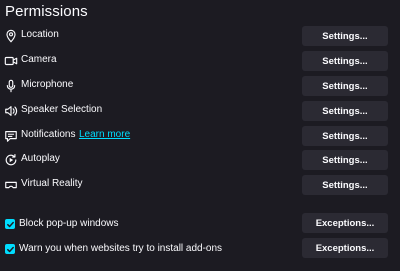 This screenshot has width=400, height=271. What do you see at coordinates (11, 36) in the screenshot?
I see `location-pin-icon` at bounding box center [11, 36].